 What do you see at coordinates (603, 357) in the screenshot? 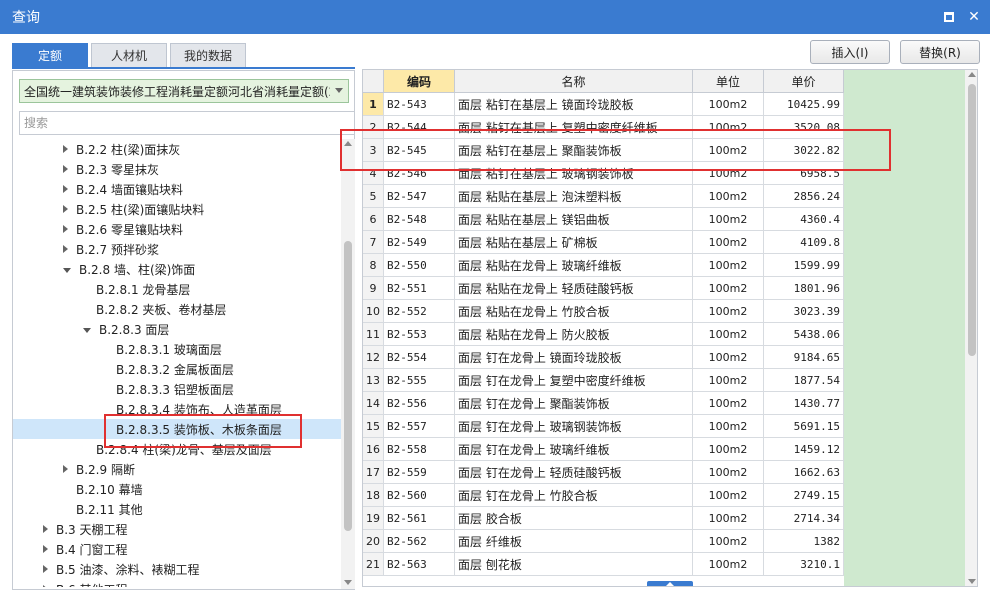
I see `table-row: 12 B2-554 面层 钉在龙骨上 镜面玲珑胶板 100m2 9184.65` at bounding box center [603, 357].